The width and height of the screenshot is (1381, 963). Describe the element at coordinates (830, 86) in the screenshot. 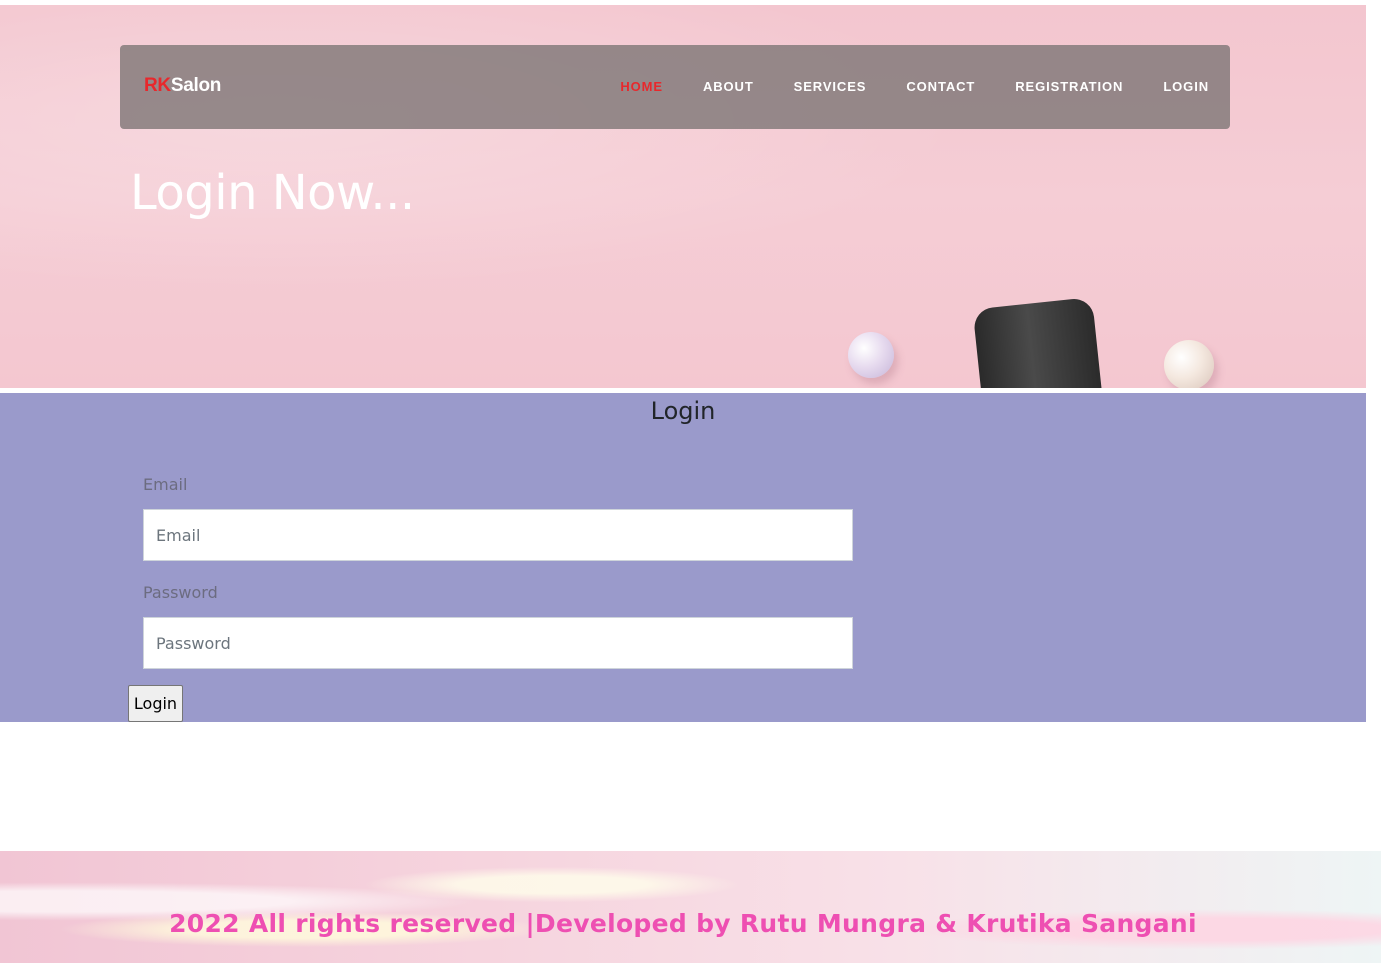

I see `nav-link-services: SERVICES` at that location.